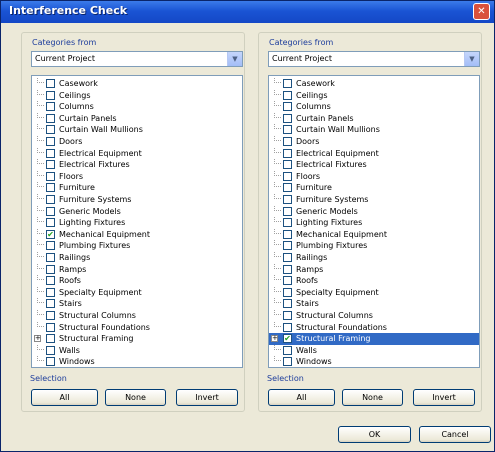  What do you see at coordinates (372, 397) in the screenshot?
I see `right-none-button: None` at bounding box center [372, 397].